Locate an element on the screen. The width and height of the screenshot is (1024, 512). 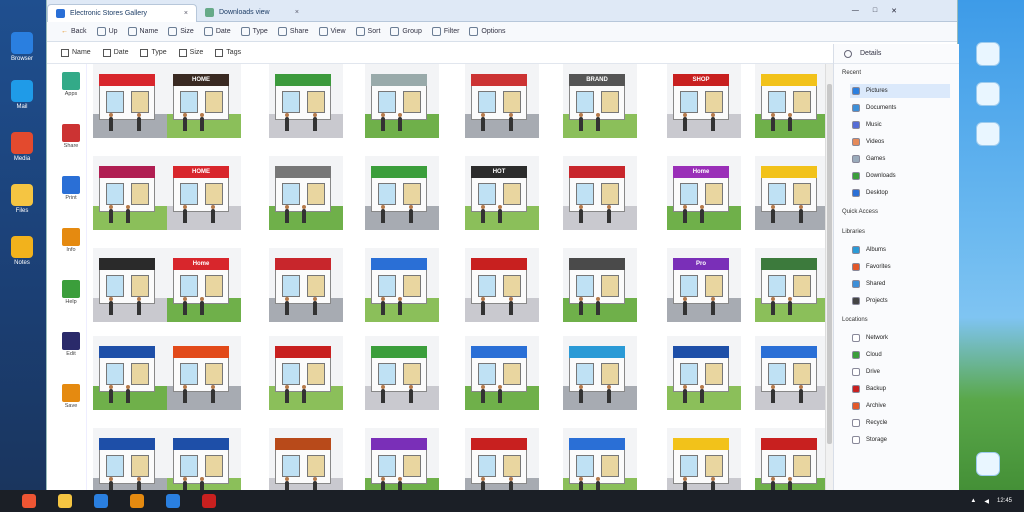
side-item-apps: Apps is located at coordinates (71, 84).